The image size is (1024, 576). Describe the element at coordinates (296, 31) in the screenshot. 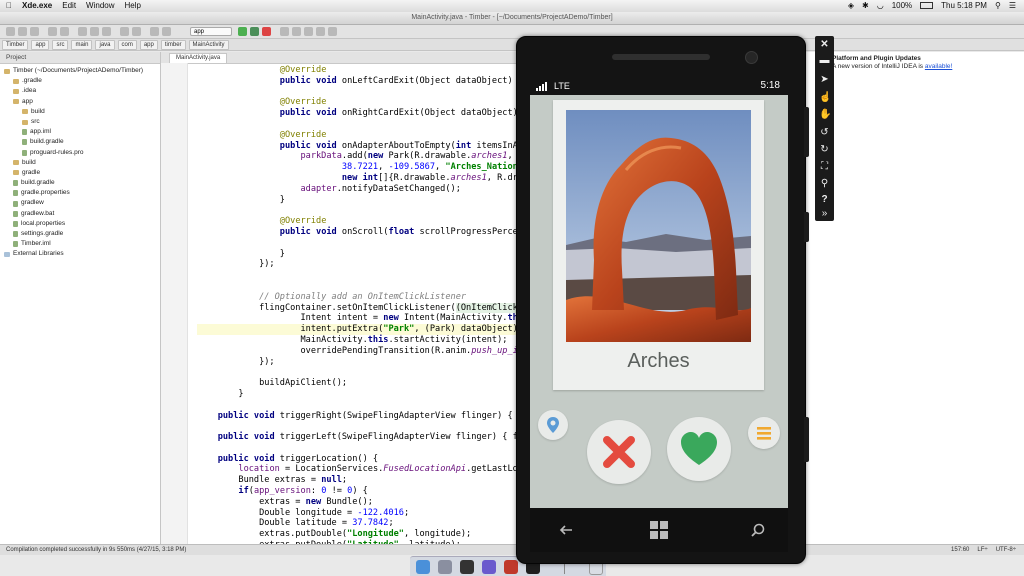

I see `avd-manager-icon` at that location.